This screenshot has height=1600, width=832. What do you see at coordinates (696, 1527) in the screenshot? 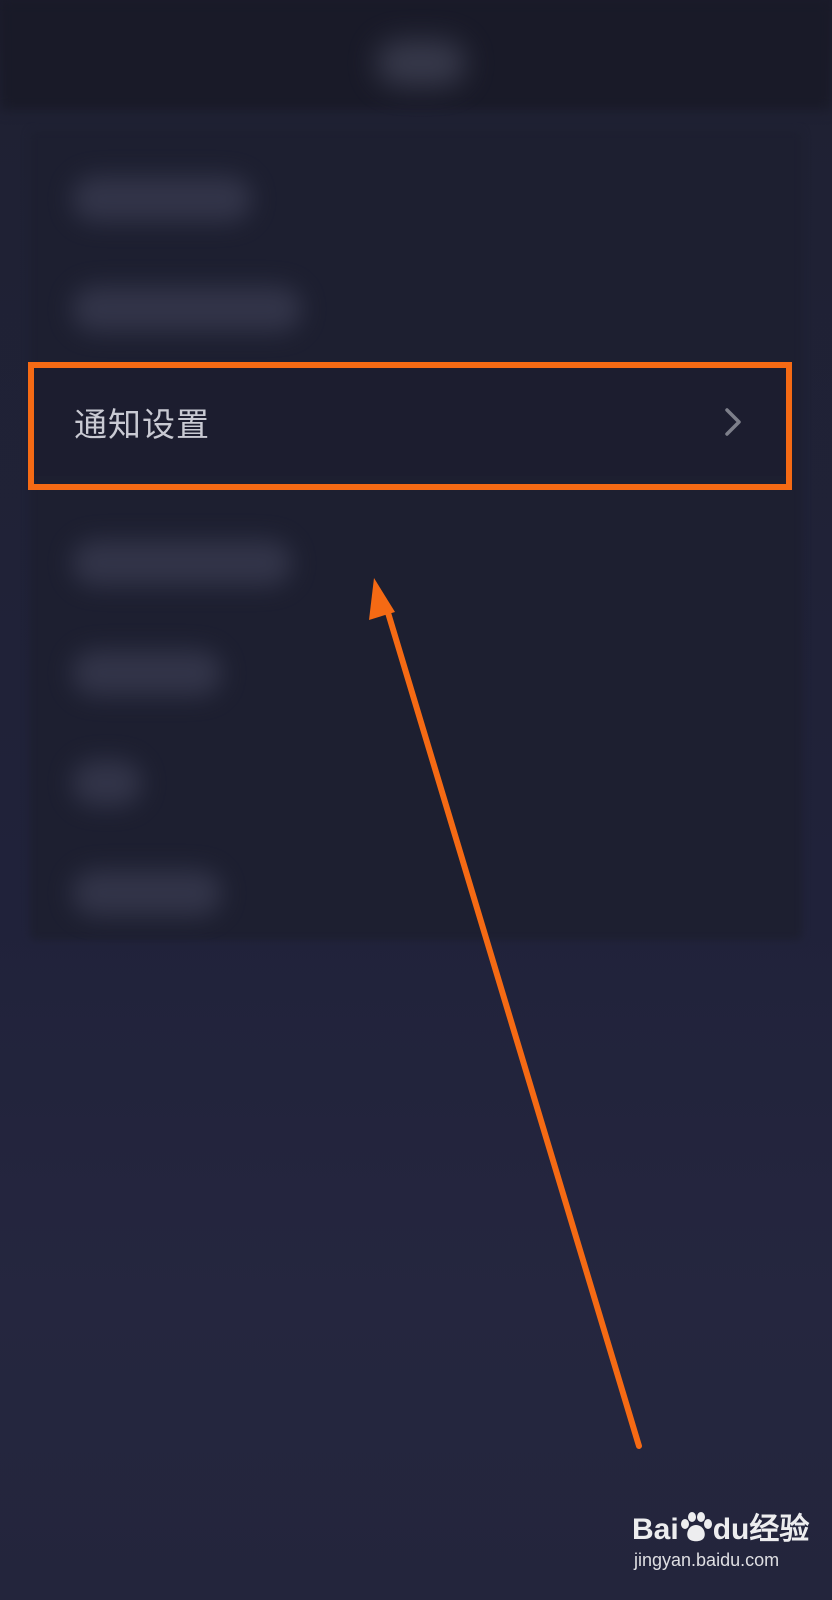
I see `paw-logo-icon` at bounding box center [696, 1527].